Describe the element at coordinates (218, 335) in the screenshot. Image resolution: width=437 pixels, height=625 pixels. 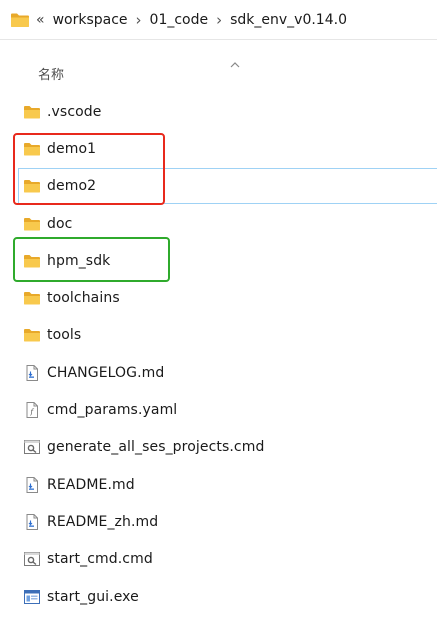
I see `list-item: tools` at that location.